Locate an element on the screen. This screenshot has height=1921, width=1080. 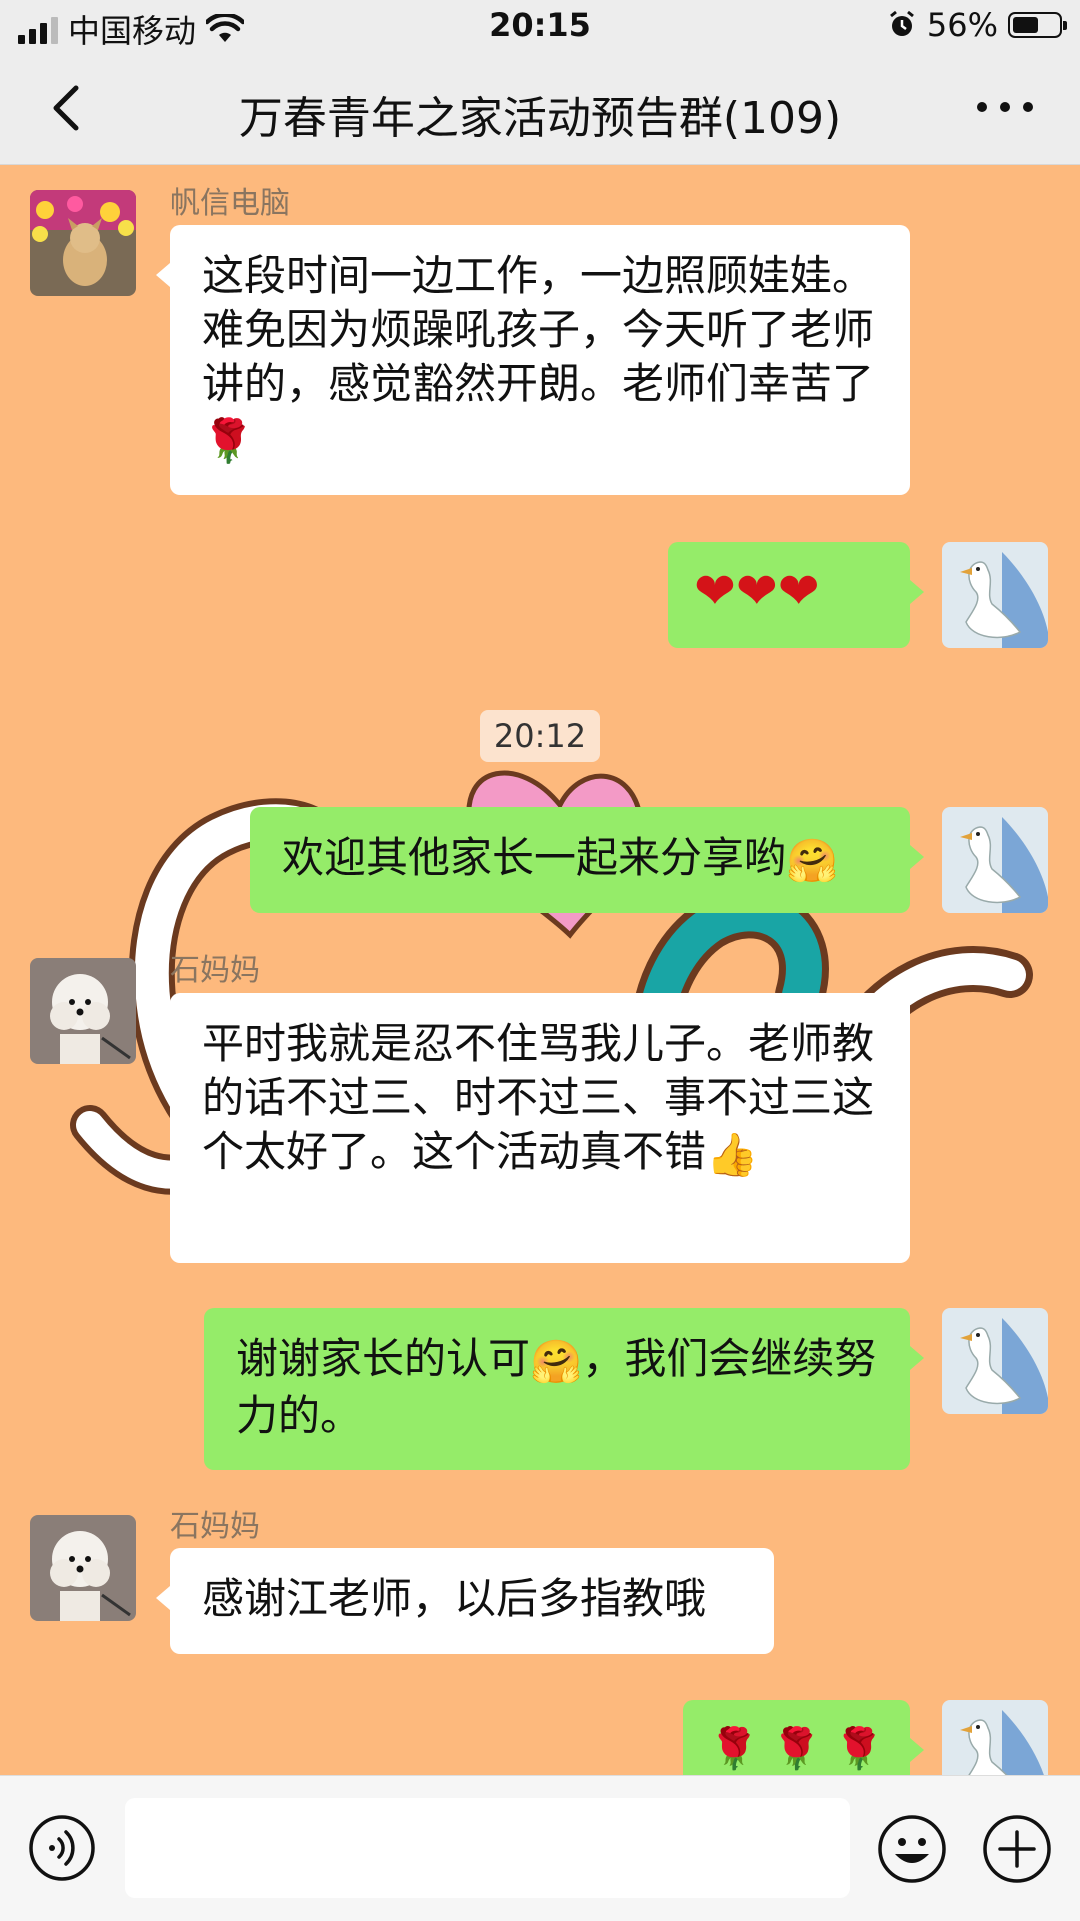
nav-bar: 万春青年之家活动预告群(109) is located at coordinates (540, 108).